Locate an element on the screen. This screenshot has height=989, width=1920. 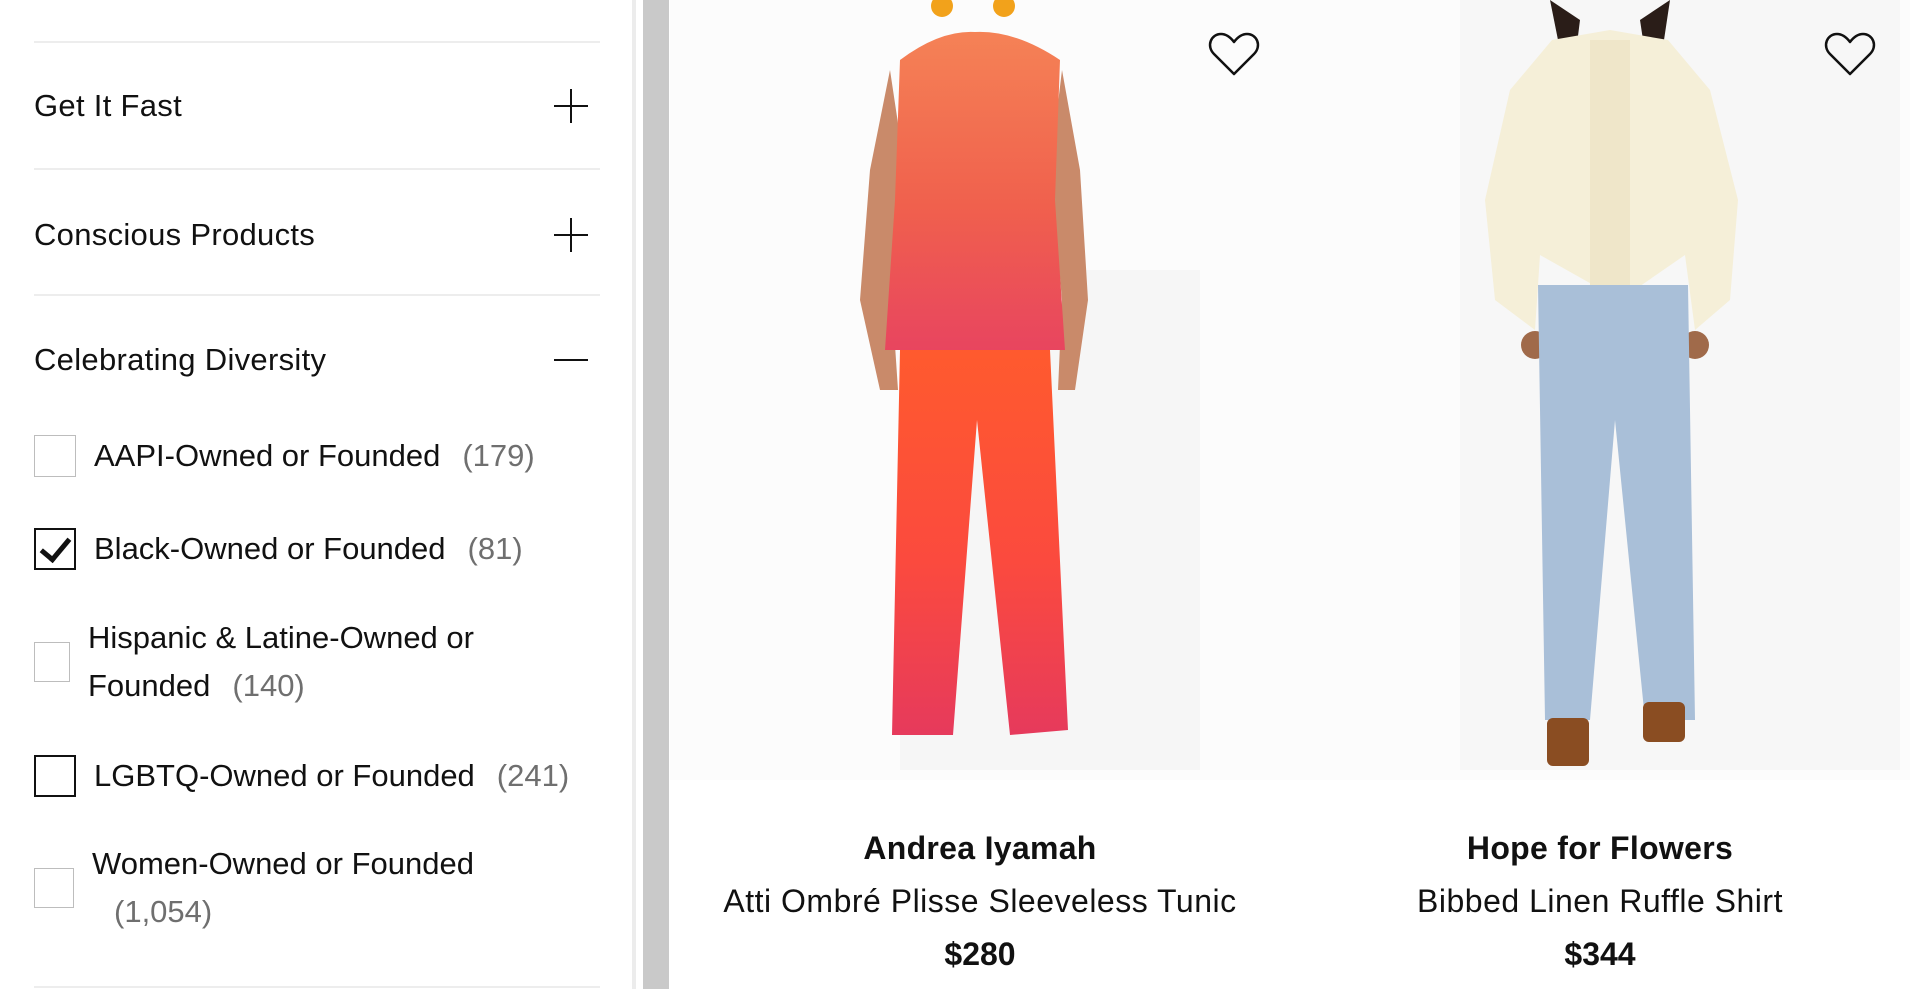
facet-label: Conscious Products is located at coordinates (175, 234).